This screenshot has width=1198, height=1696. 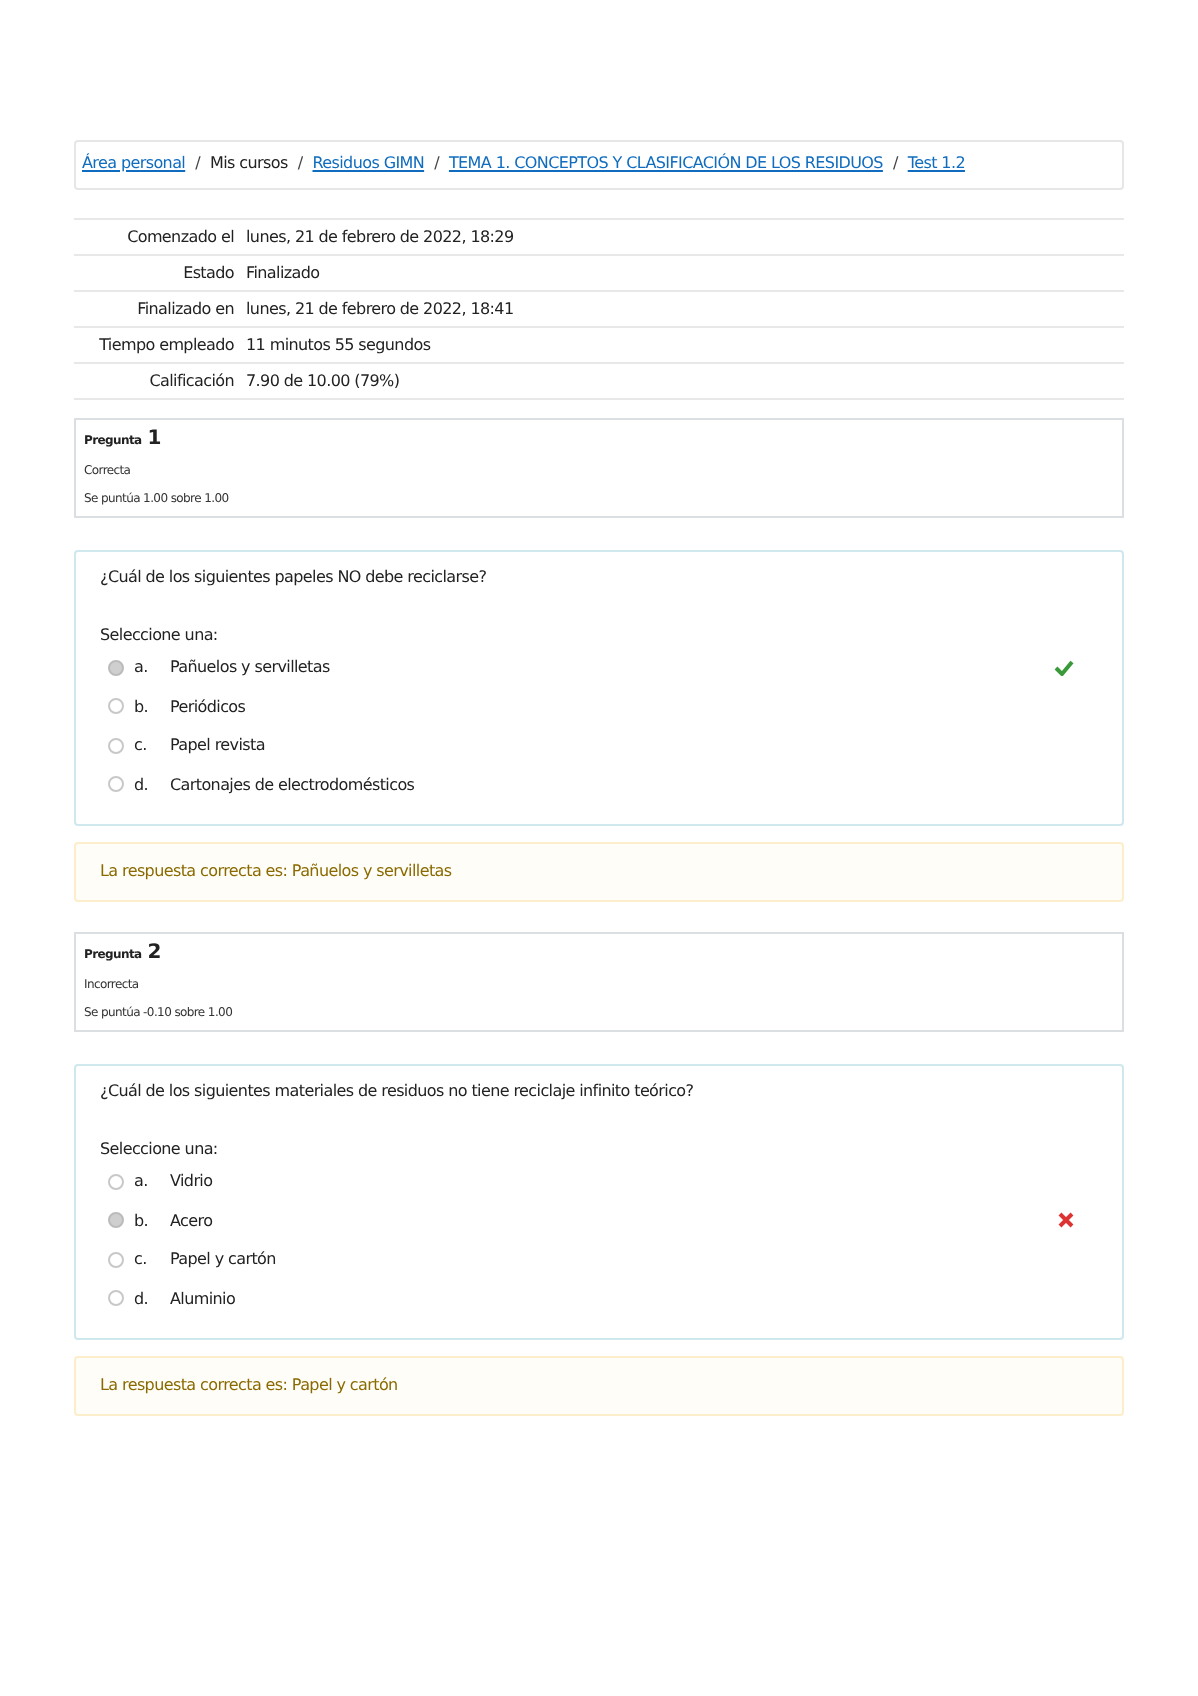 What do you see at coordinates (191, 1220) in the screenshot?
I see `option-text: Acero` at bounding box center [191, 1220].